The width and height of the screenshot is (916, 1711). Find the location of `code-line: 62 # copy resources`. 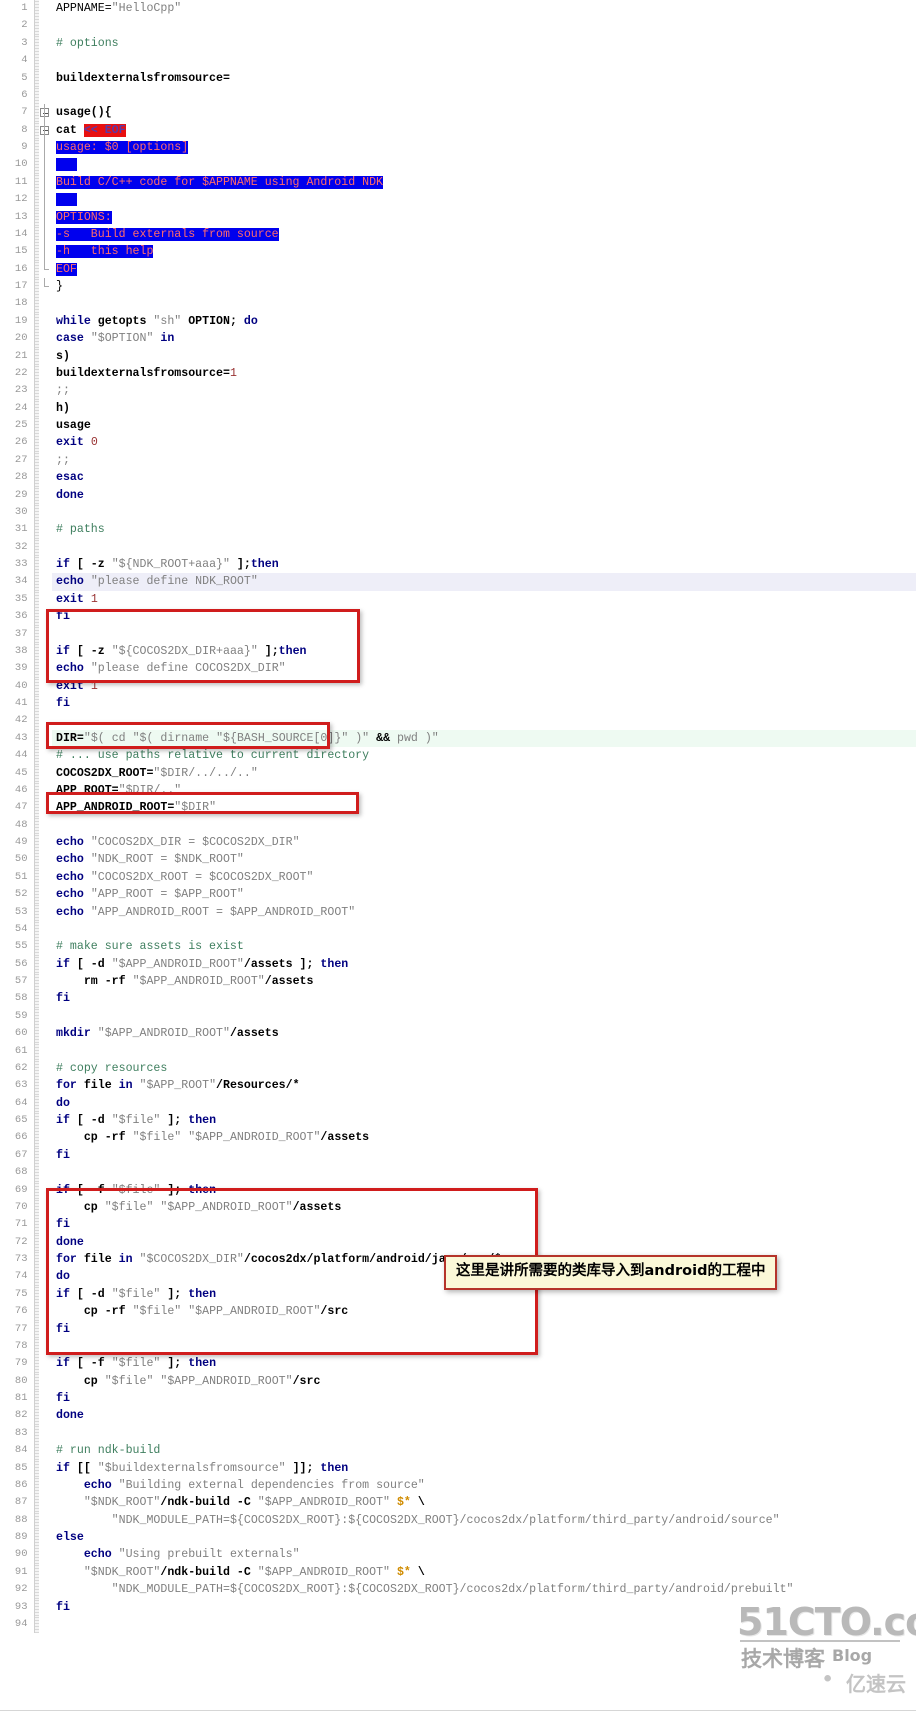

code-line: 62 # copy resources is located at coordinates (458, 1068).